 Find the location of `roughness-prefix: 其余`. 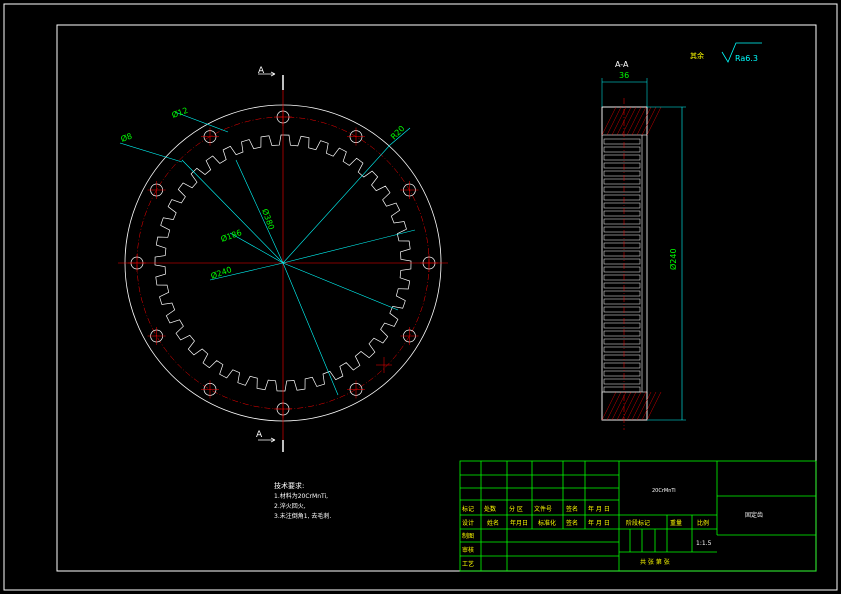

roughness-prefix: 其余 is located at coordinates (697, 55).